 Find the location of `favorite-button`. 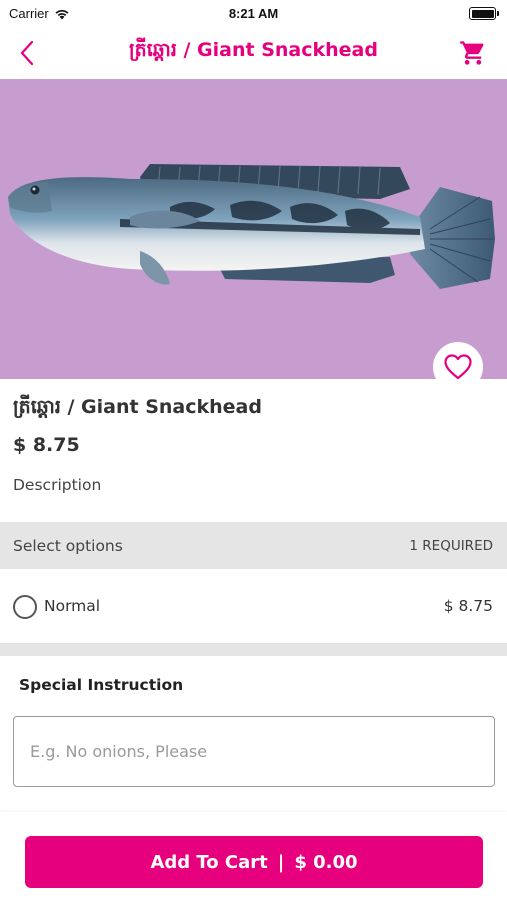

favorite-button is located at coordinates (458, 367).